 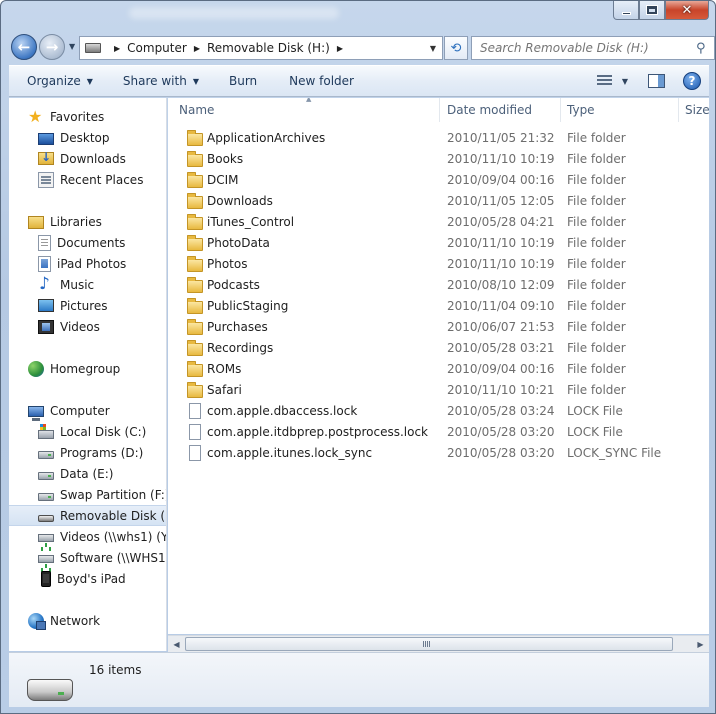 I want to click on scroll-left-button: ◀, so click(x=176, y=644).